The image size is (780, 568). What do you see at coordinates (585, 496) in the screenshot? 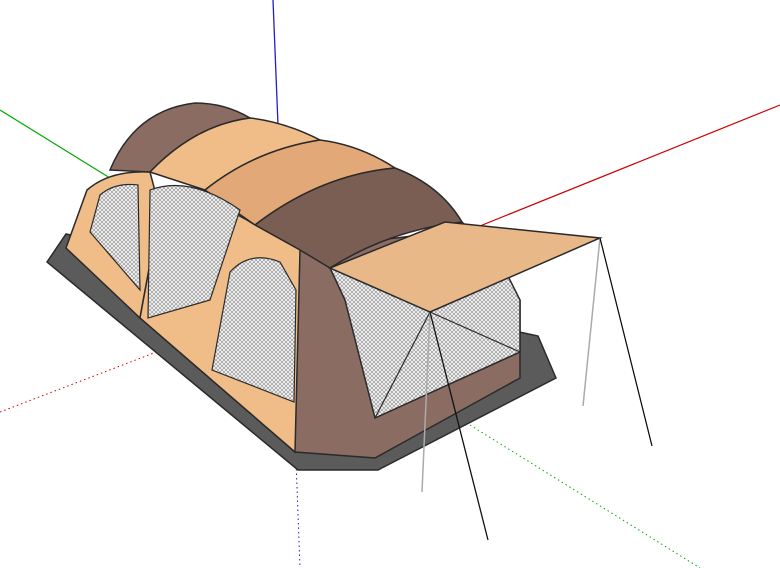
I see `green-axis-dotted` at bounding box center [585, 496].